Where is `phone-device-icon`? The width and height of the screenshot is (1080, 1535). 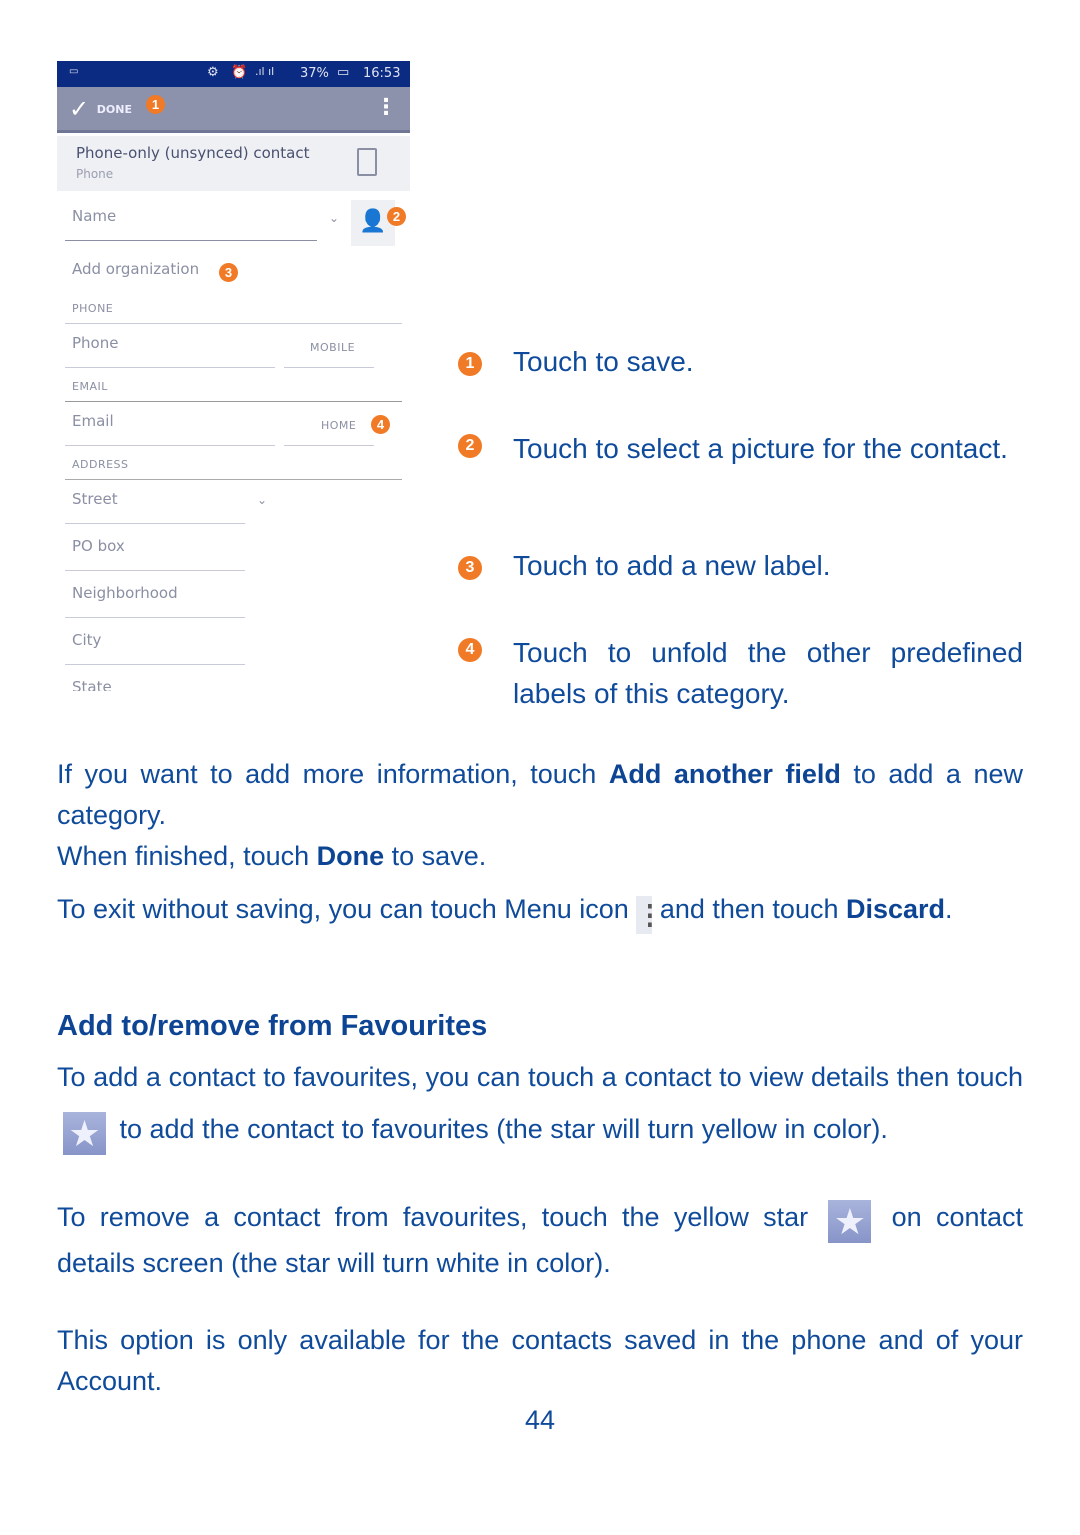 phone-device-icon is located at coordinates (367, 162).